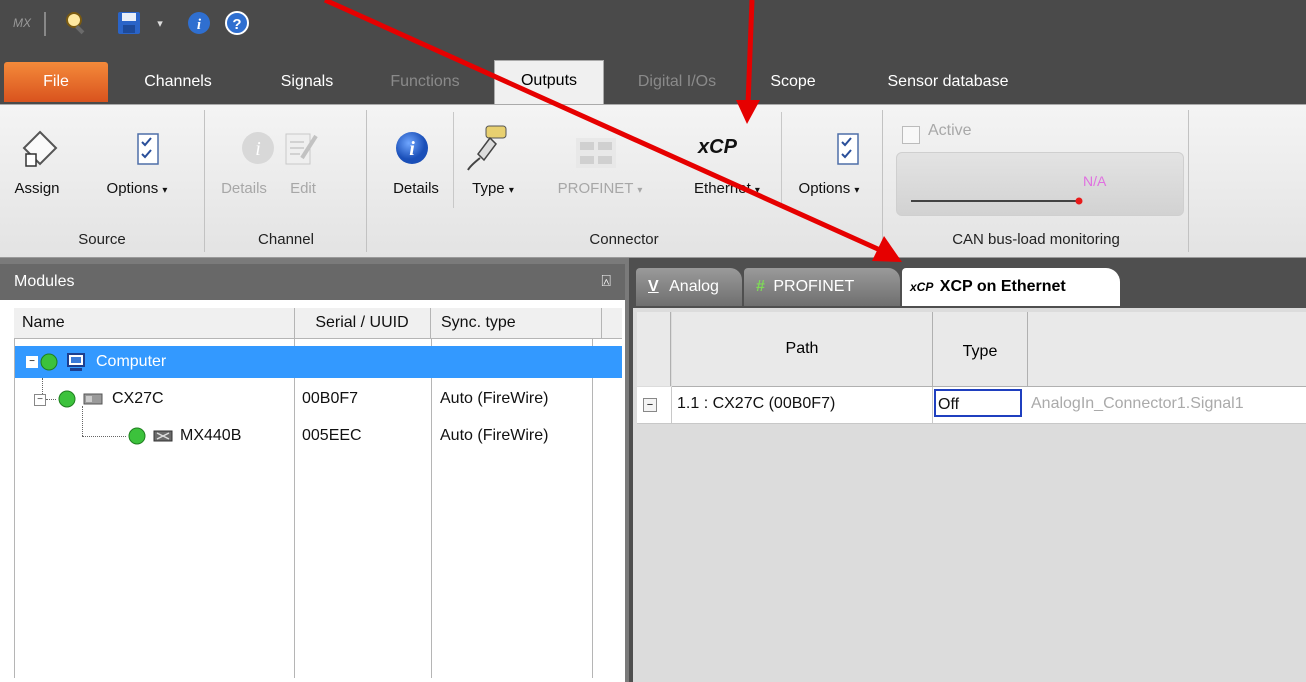 The height and width of the screenshot is (682, 1306). What do you see at coordinates (750, 52) in the screenshot?
I see `arrow-to-ethernet` at bounding box center [750, 52].